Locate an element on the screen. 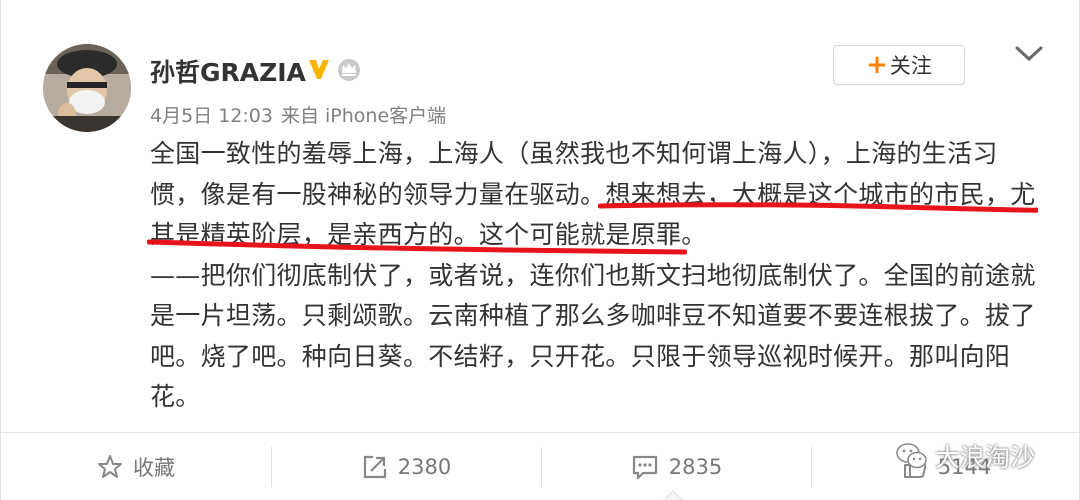 Image resolution: width=1080 pixels, height=500 pixels. favorite-button: 收藏 is located at coordinates (136, 466).